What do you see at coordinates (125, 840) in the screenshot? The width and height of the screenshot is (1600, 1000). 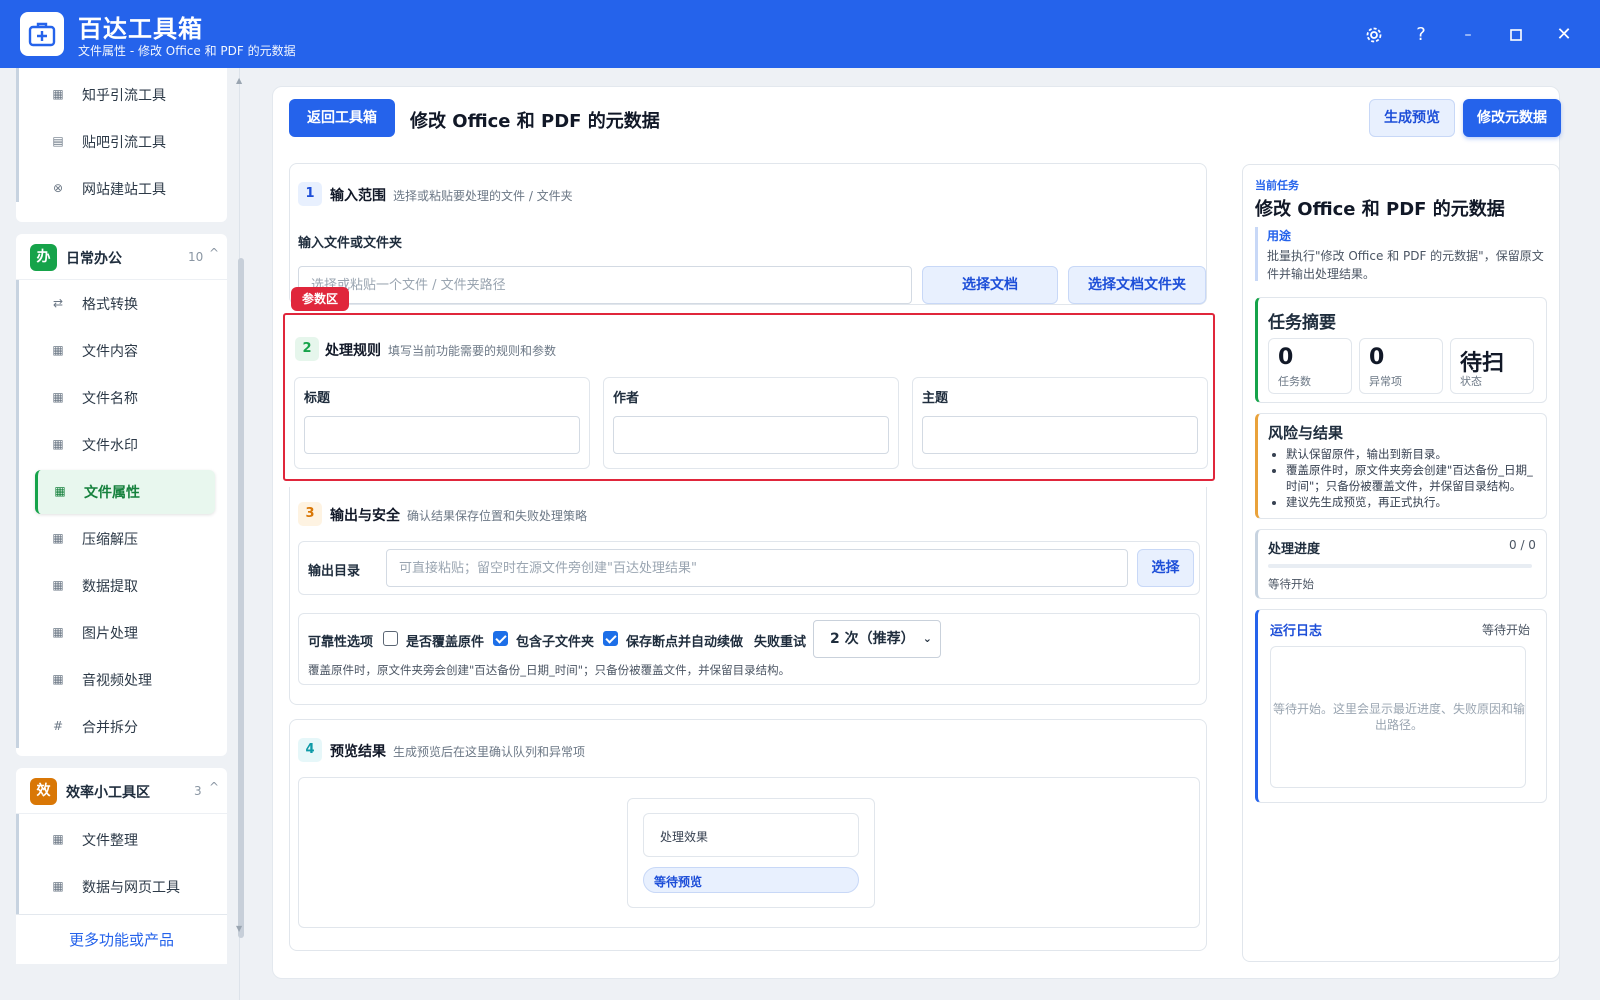 I see `sidebar-item-file-organize: ▦ 文件整理` at bounding box center [125, 840].